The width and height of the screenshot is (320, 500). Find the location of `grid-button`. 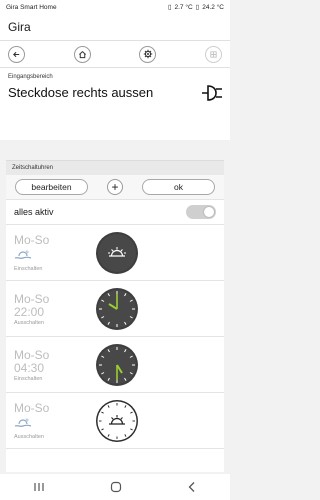

grid-button is located at coordinates (213, 54).